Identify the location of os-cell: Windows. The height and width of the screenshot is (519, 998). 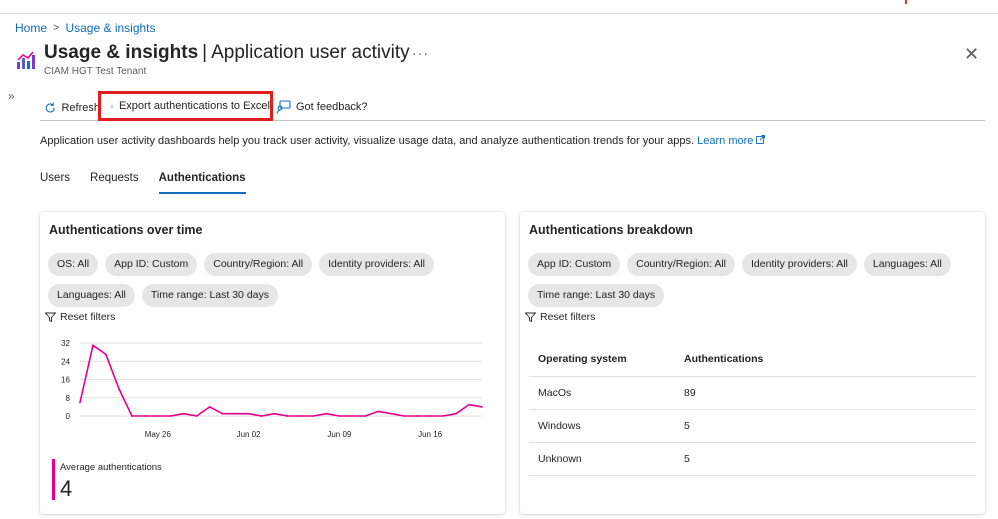
(602, 426).